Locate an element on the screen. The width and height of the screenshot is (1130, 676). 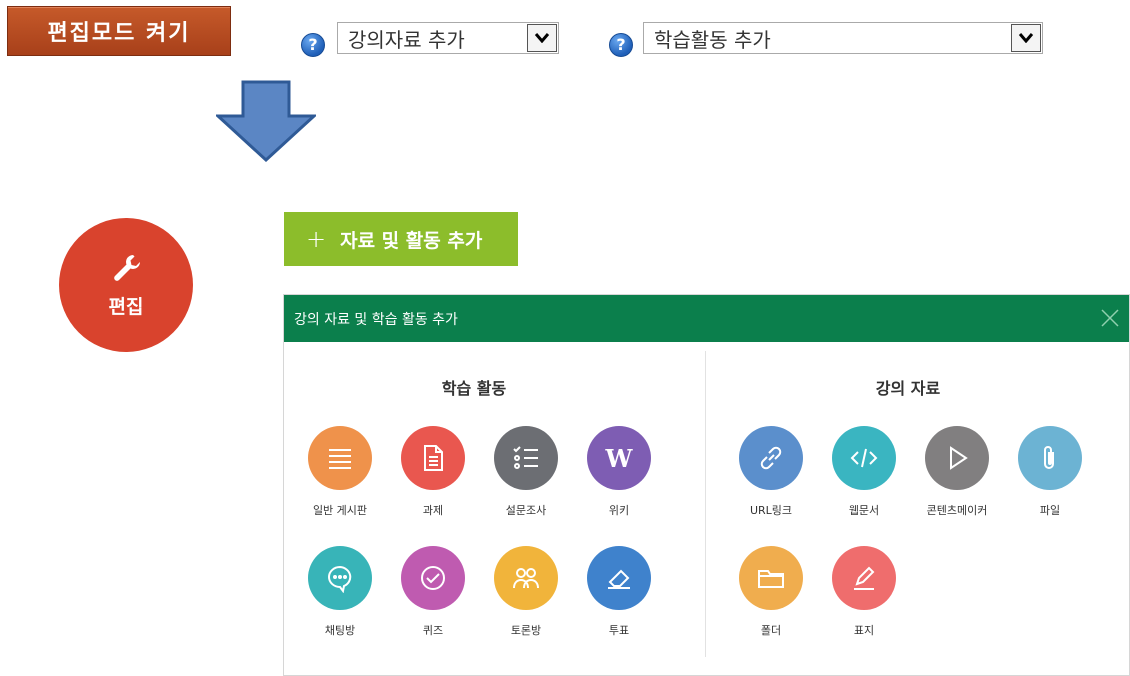
close-icon is located at coordinates (1110, 318).